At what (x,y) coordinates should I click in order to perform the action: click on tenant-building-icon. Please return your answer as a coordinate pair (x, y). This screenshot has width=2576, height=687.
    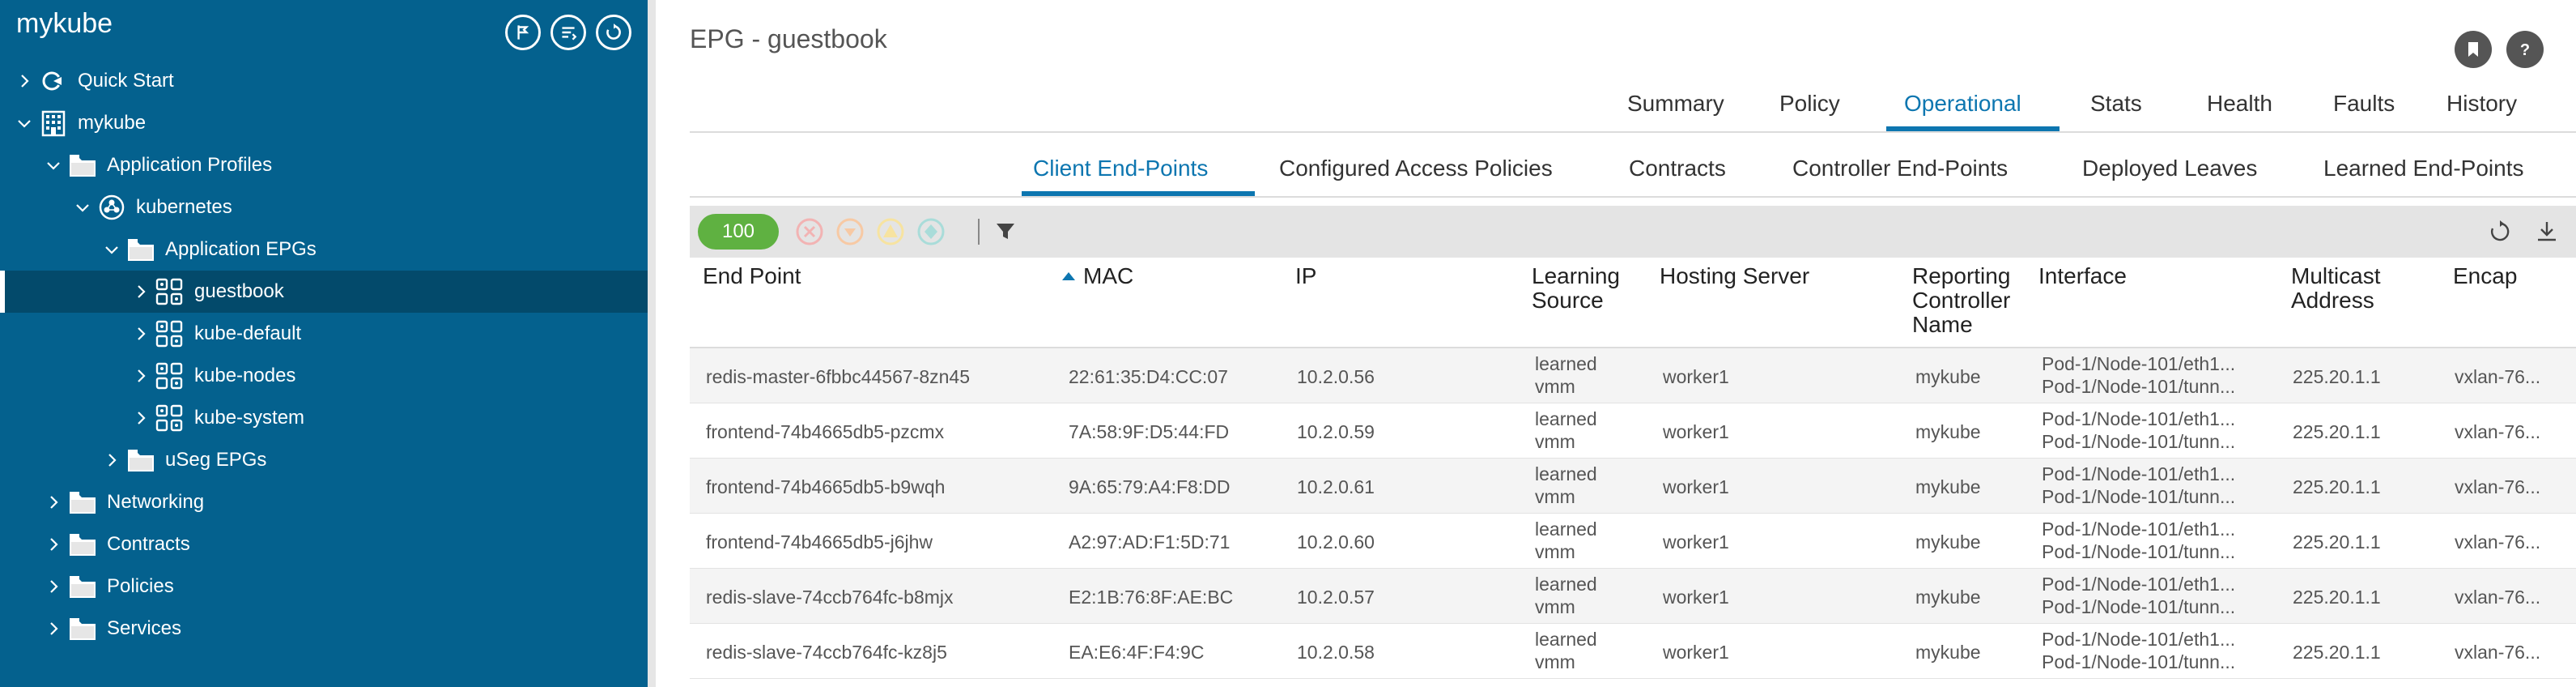
    Looking at the image, I should click on (54, 123).